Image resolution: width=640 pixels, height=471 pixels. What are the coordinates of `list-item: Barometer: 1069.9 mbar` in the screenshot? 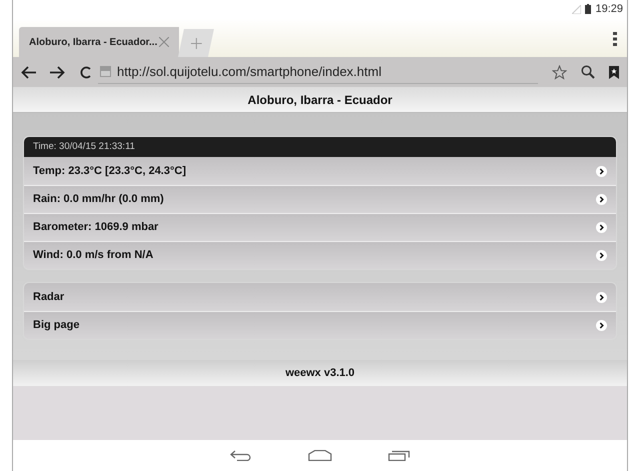 It's located at (320, 227).